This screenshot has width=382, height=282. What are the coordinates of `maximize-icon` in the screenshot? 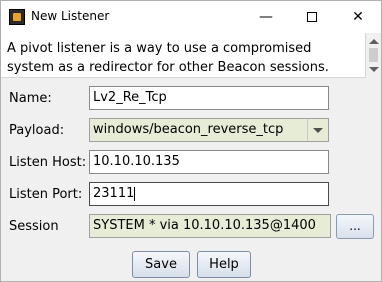 It's located at (312, 17).